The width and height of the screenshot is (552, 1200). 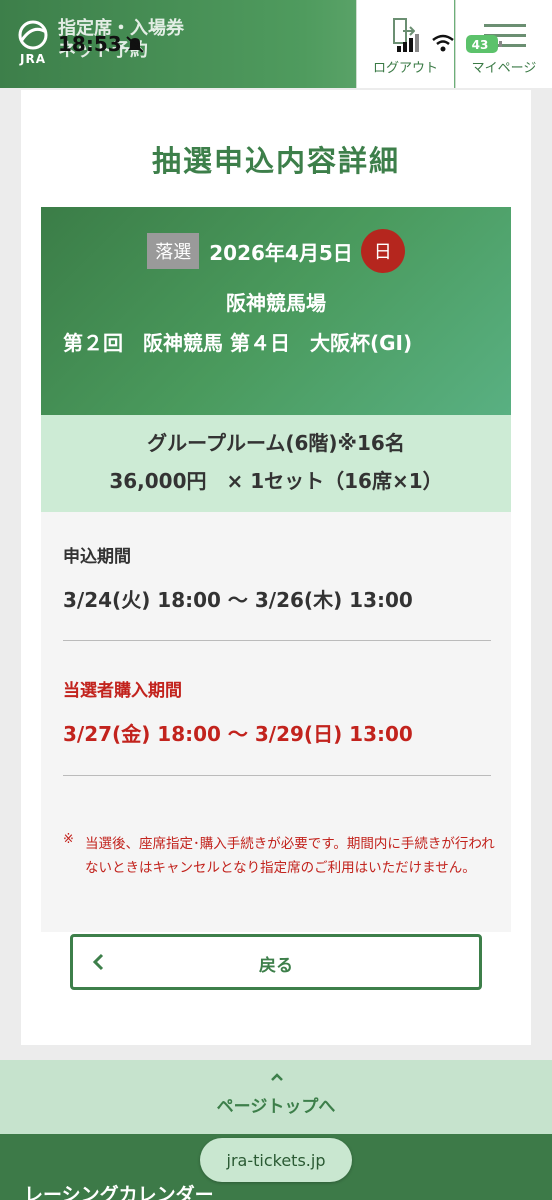 I want to click on bell-muted-icon, so click(x=135, y=44).